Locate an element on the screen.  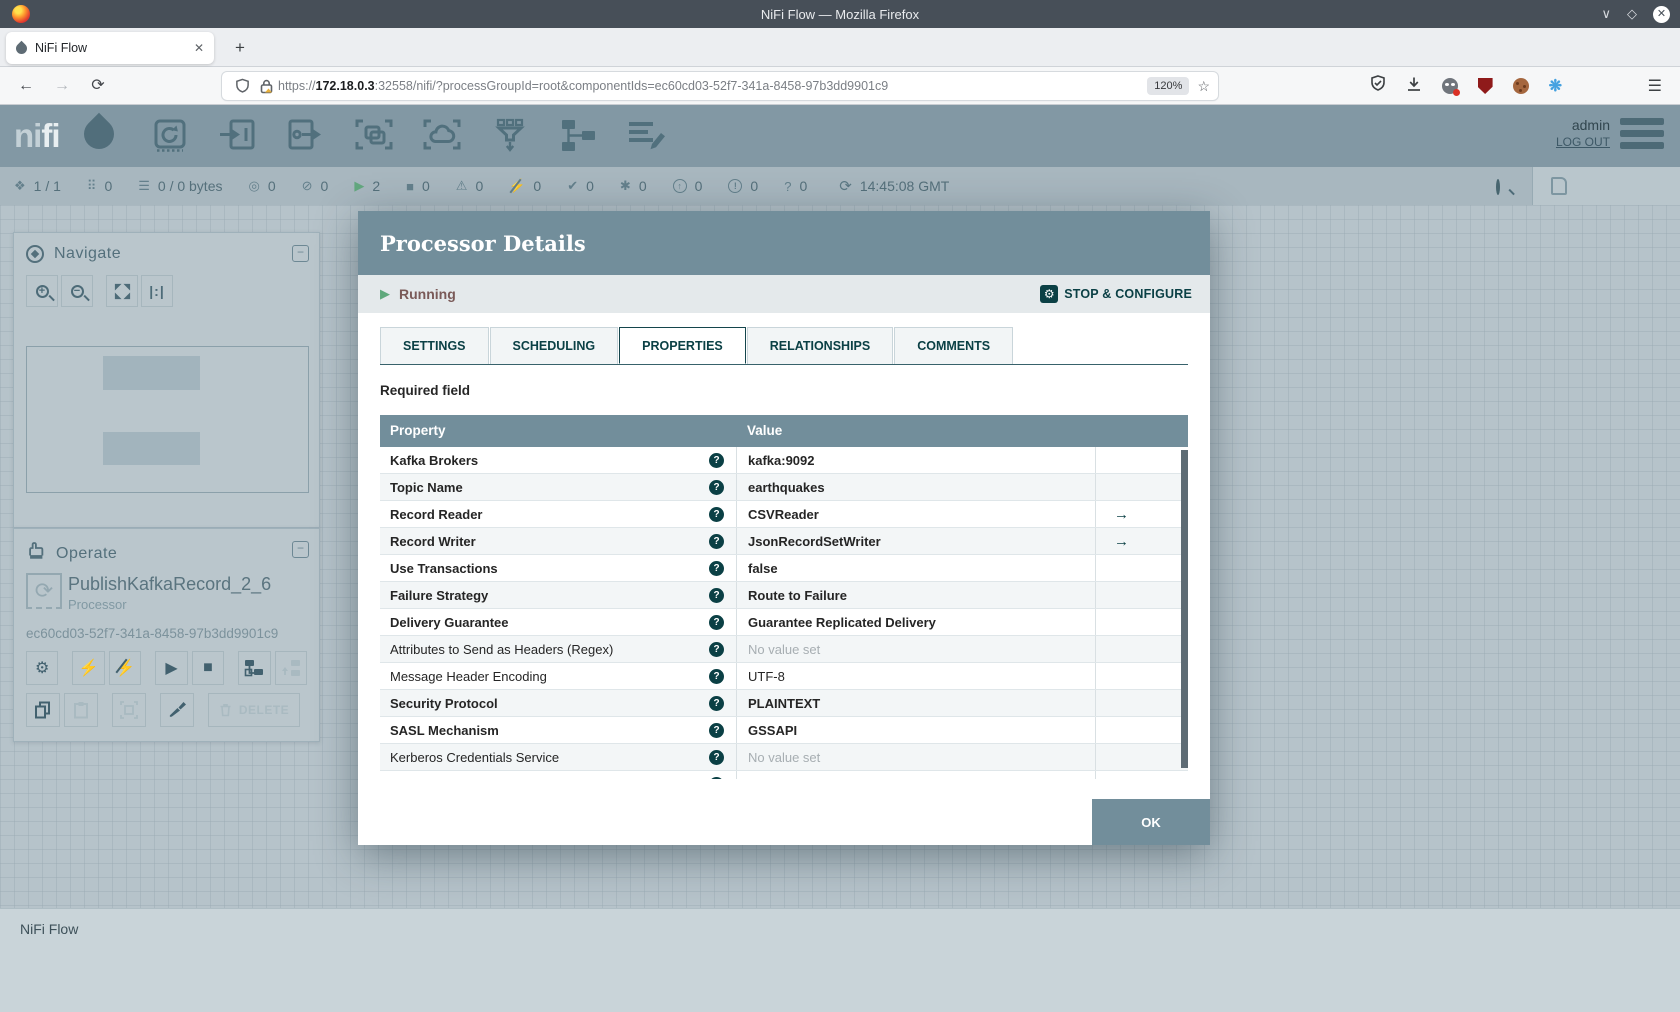
tab-properties: PROPERTIES is located at coordinates (682, 345).